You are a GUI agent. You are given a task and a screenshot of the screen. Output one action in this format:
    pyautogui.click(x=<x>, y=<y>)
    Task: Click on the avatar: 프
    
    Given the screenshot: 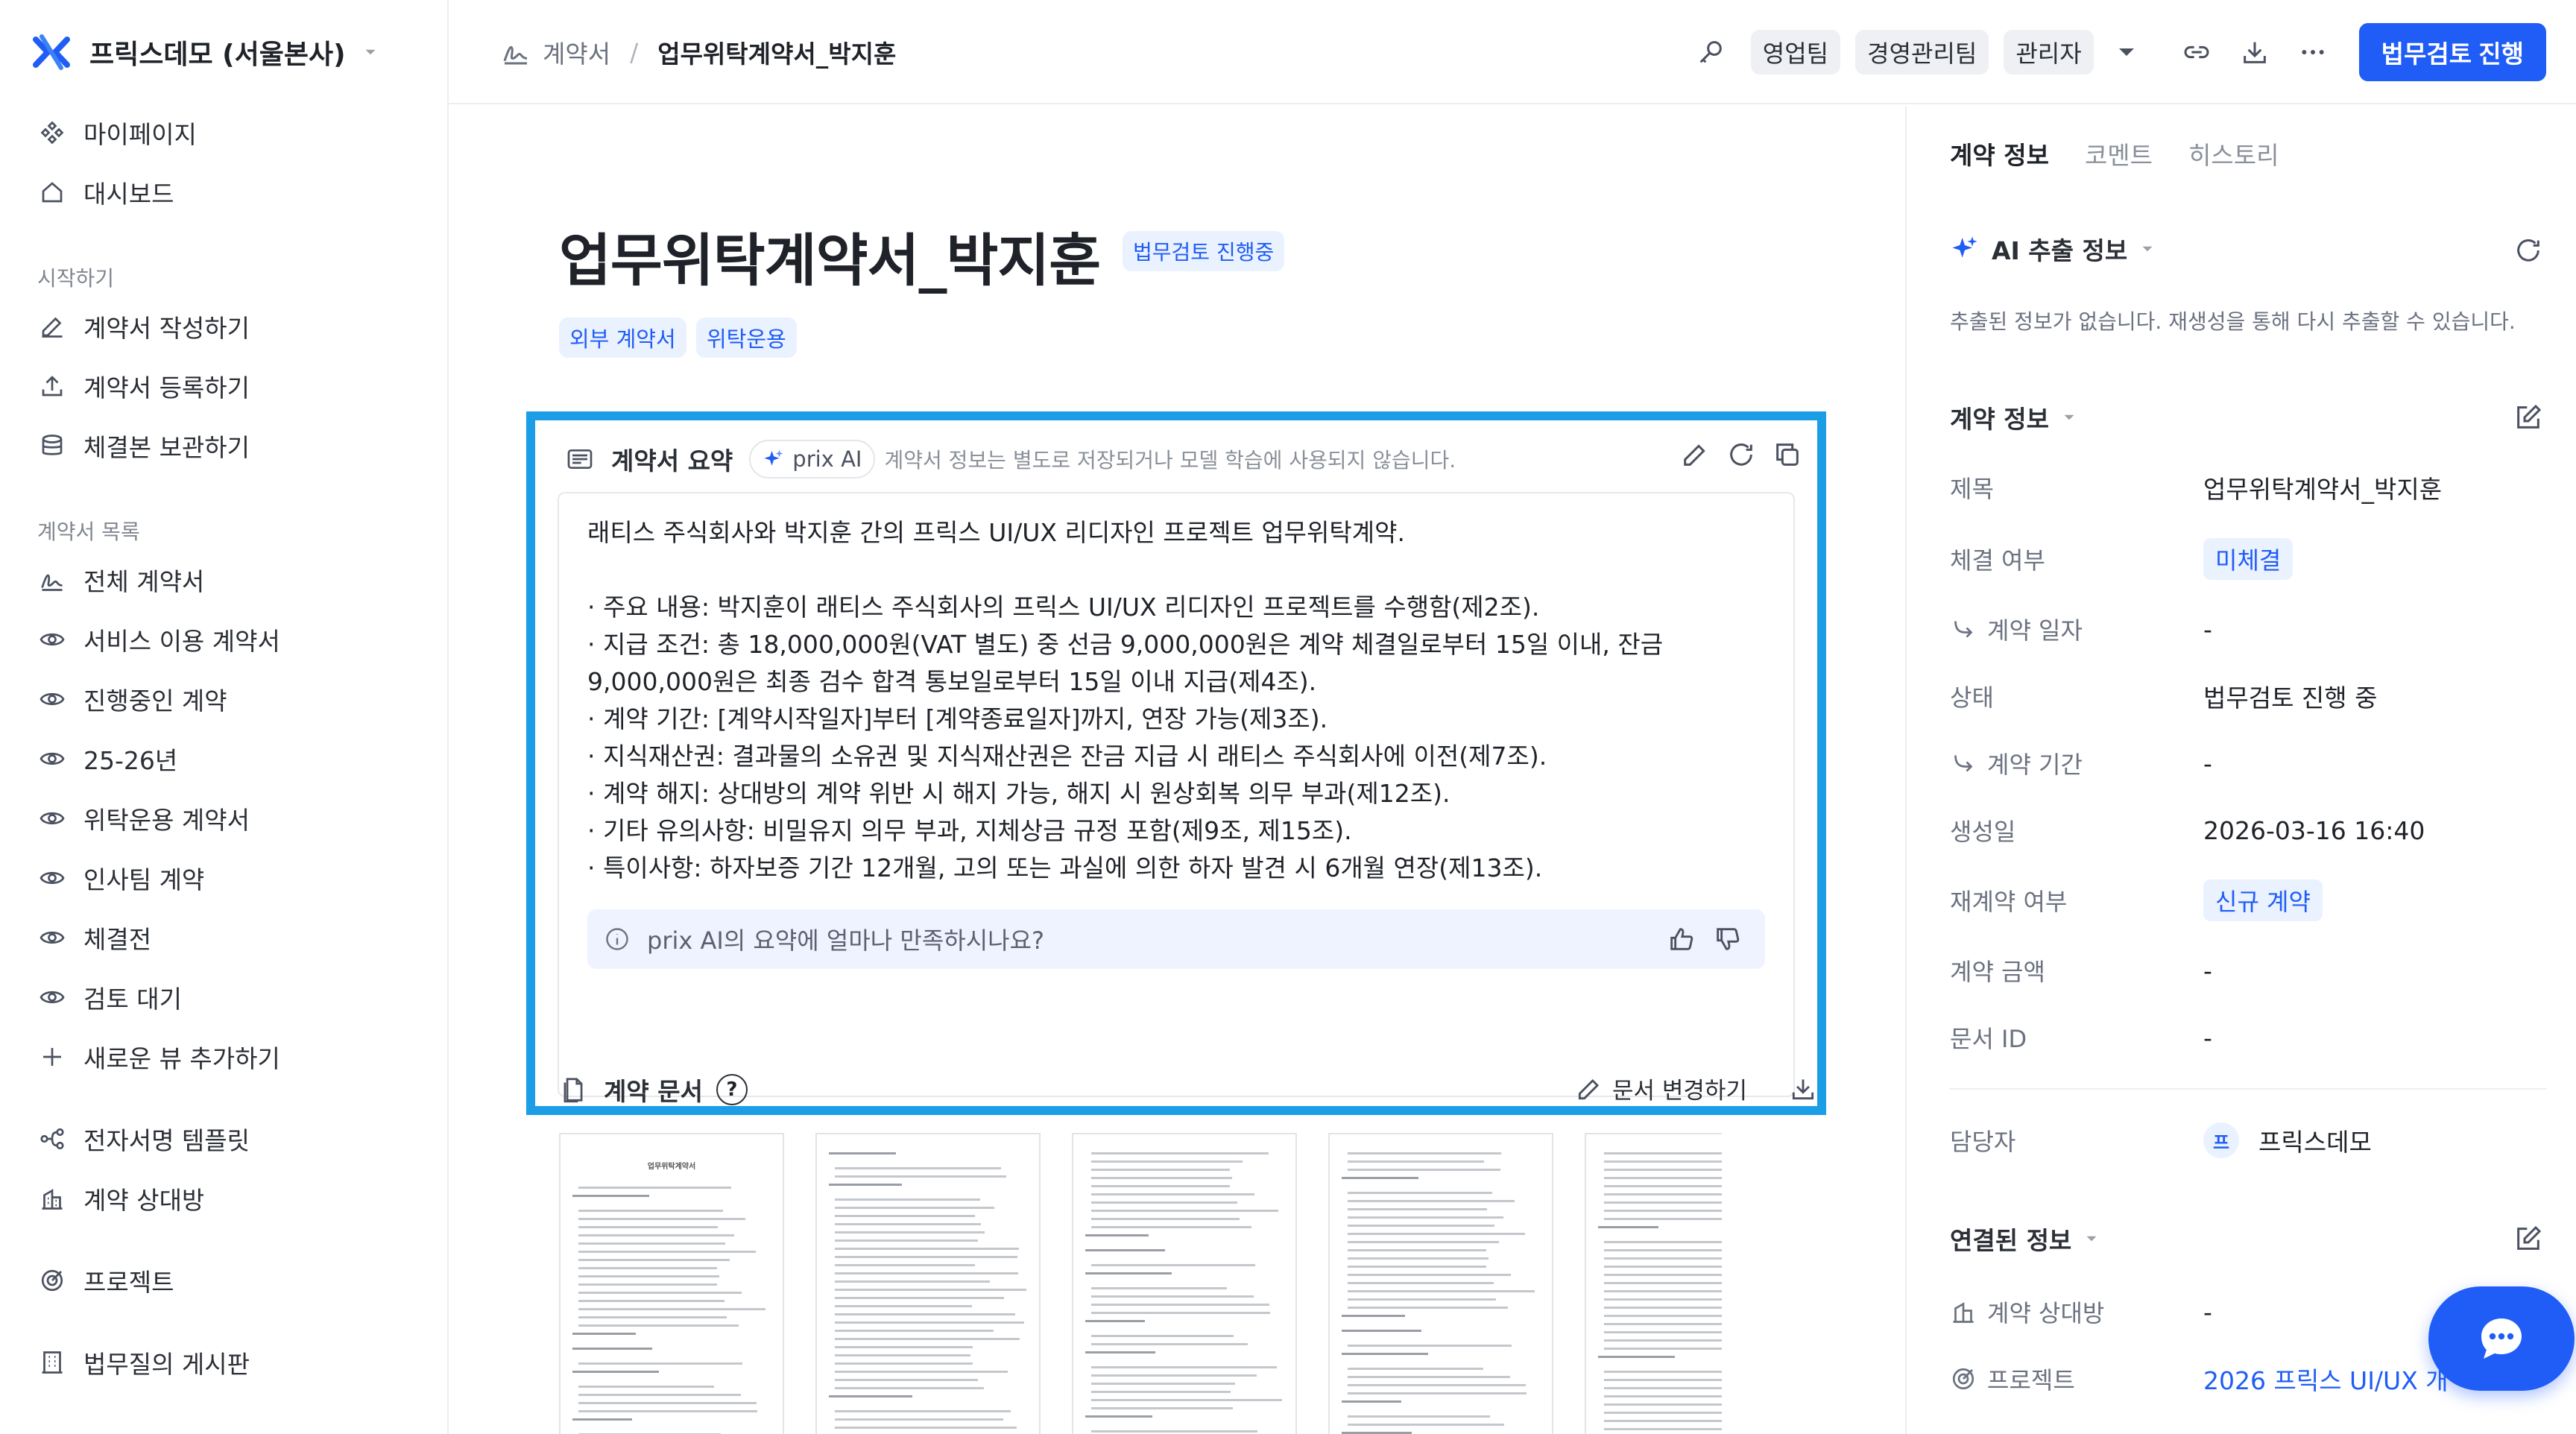 What is the action you would take?
    pyautogui.click(x=2221, y=1140)
    